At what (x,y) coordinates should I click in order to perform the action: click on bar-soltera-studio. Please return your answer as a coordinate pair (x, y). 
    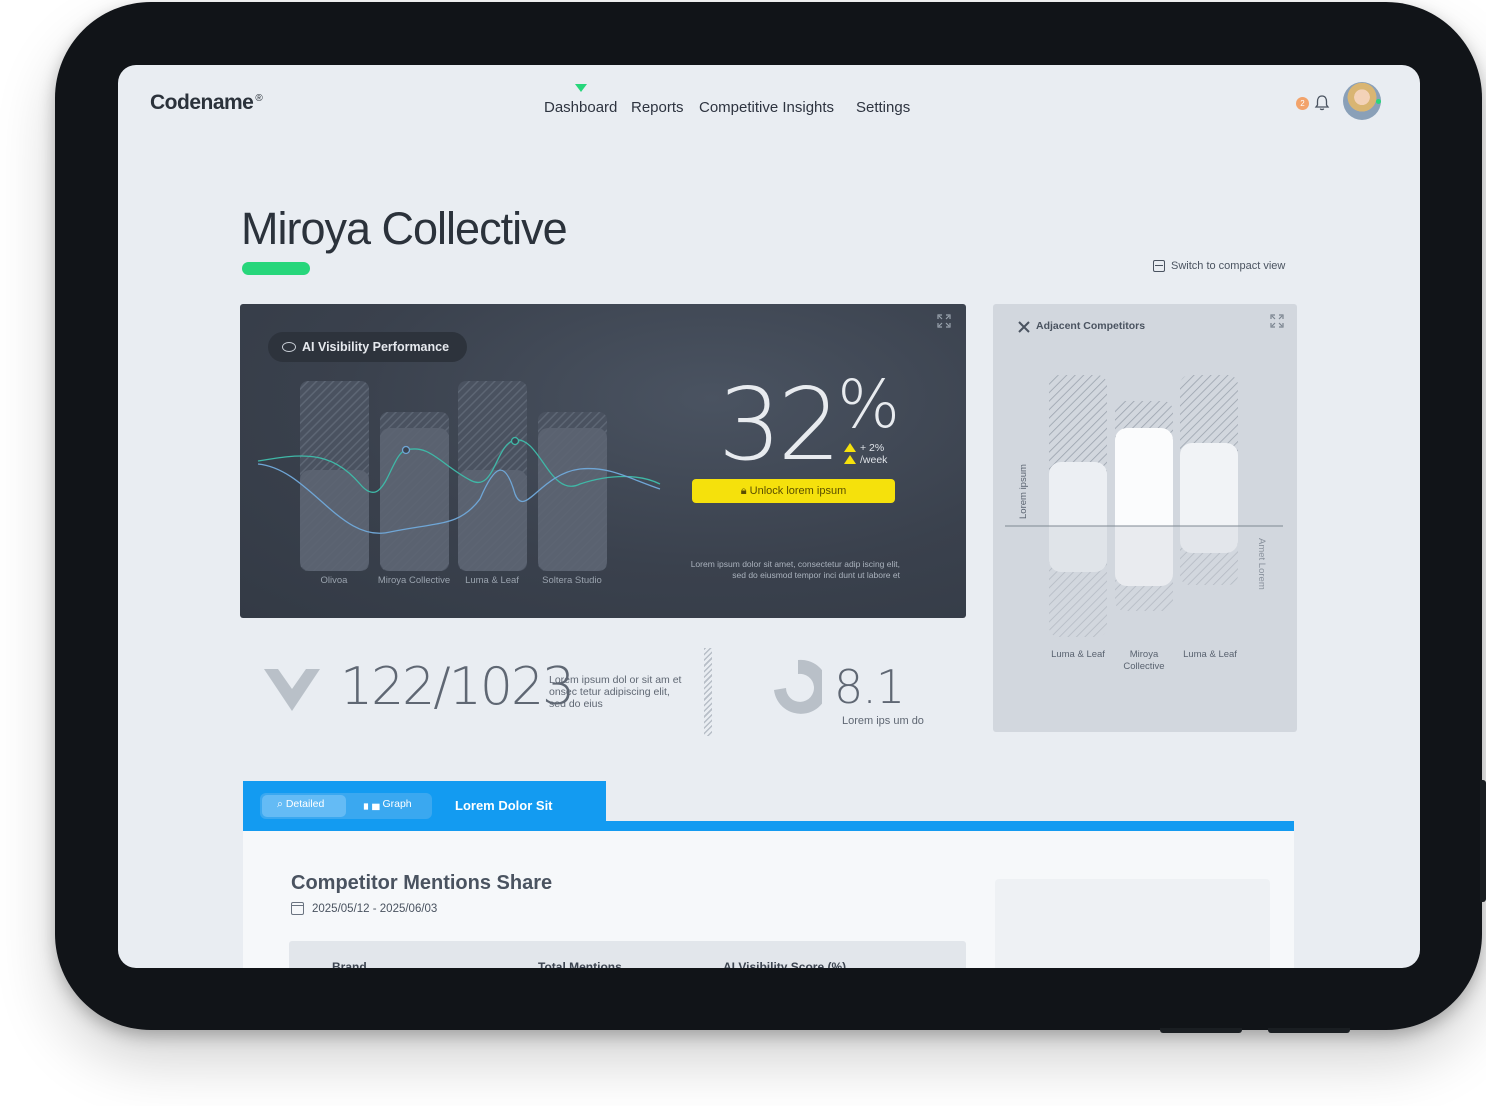
    Looking at the image, I should click on (572, 499).